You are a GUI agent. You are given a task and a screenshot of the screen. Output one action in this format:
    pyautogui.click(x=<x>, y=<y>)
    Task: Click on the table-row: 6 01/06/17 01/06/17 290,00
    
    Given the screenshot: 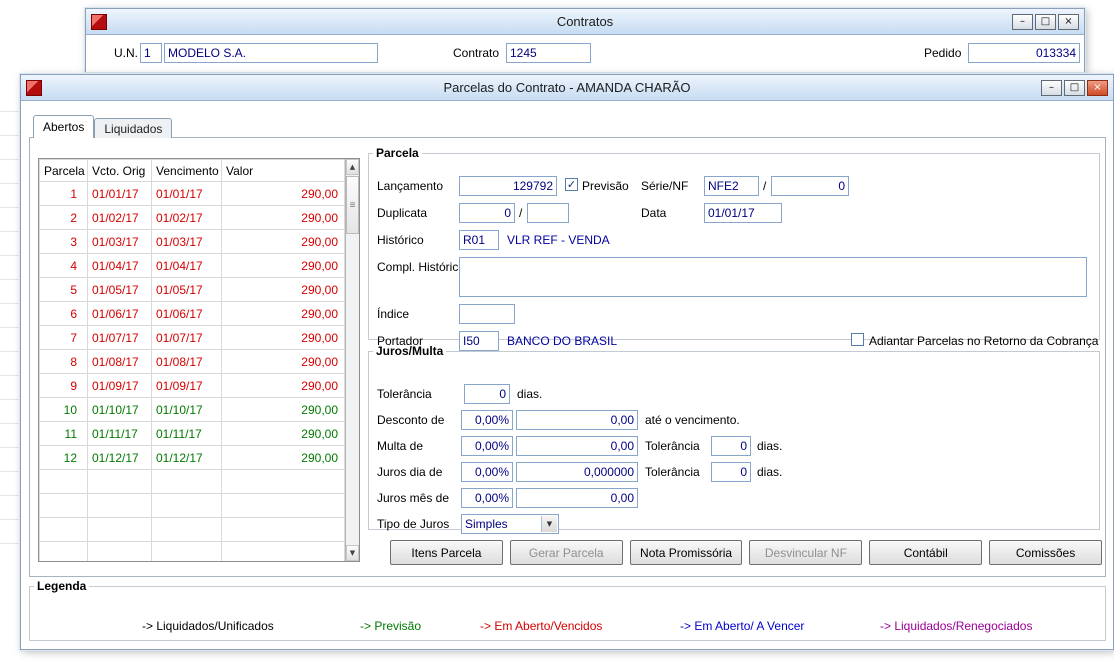 What is the action you would take?
    pyautogui.click(x=192, y=313)
    